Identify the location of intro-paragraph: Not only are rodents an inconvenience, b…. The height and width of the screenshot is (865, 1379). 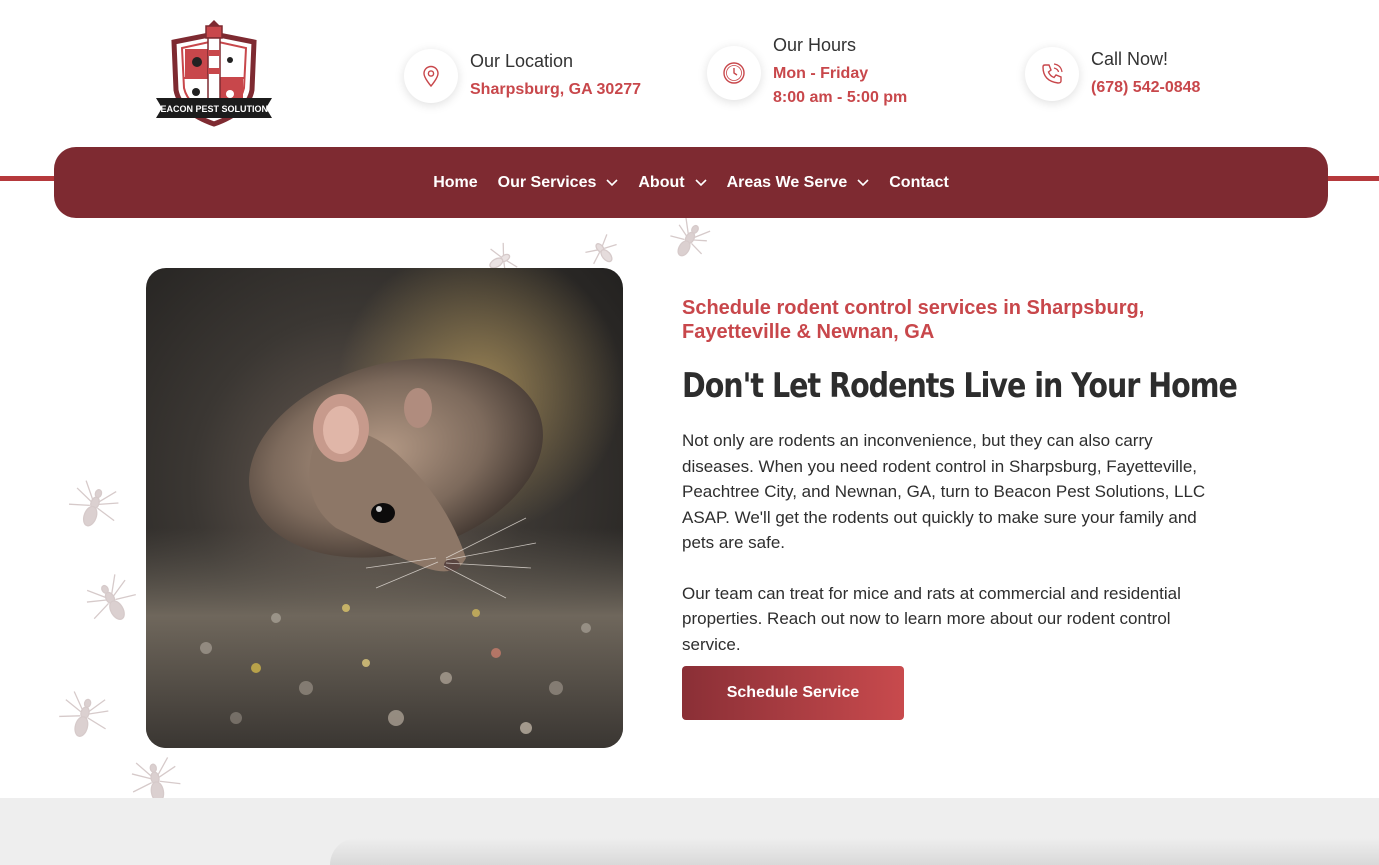
(944, 491).